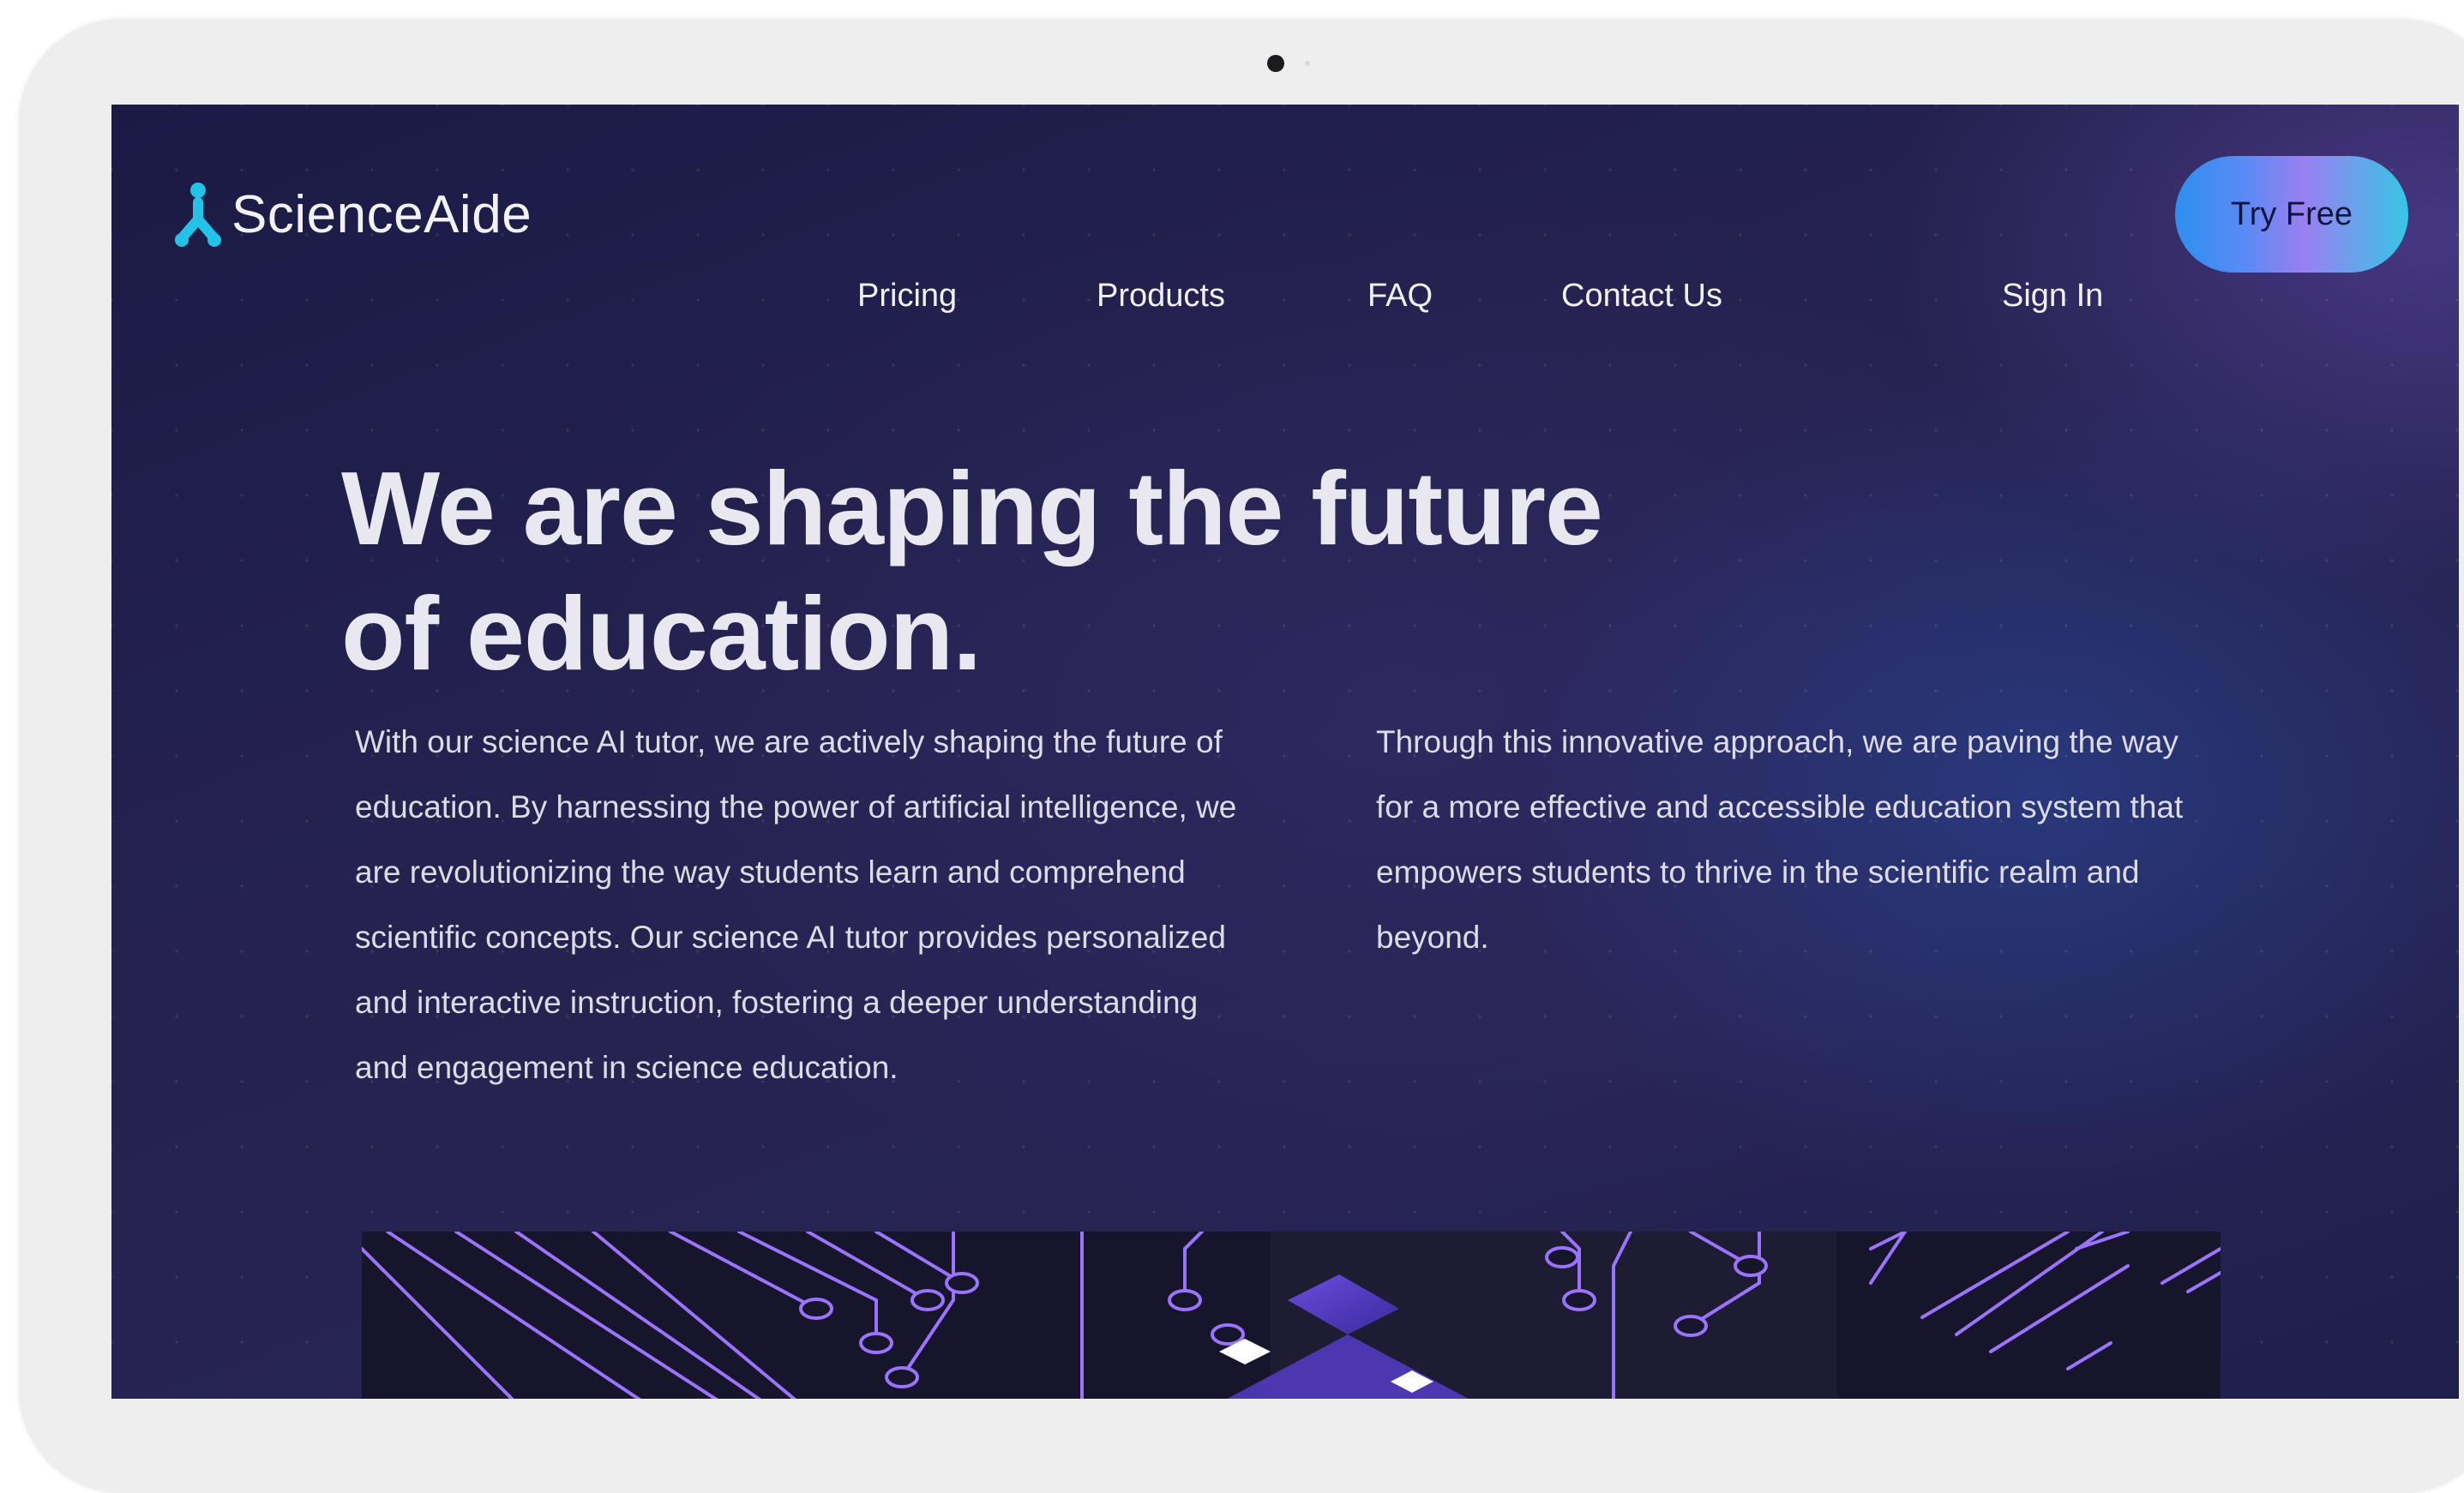  I want to click on camera-icon, so click(1275, 63).